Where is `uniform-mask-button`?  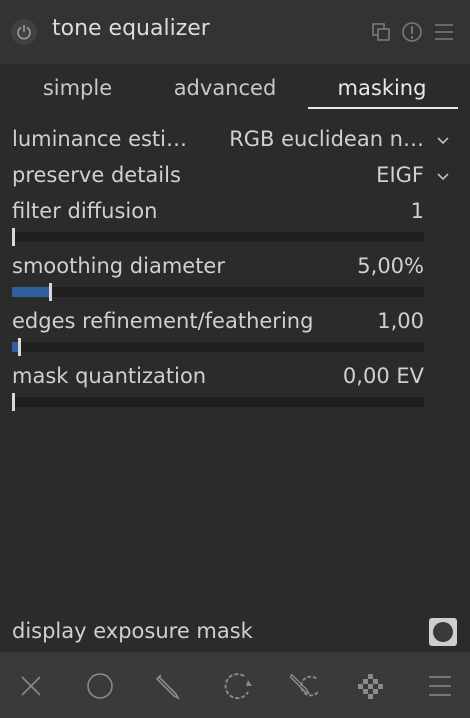 uniform-mask-button is located at coordinates (100, 686).